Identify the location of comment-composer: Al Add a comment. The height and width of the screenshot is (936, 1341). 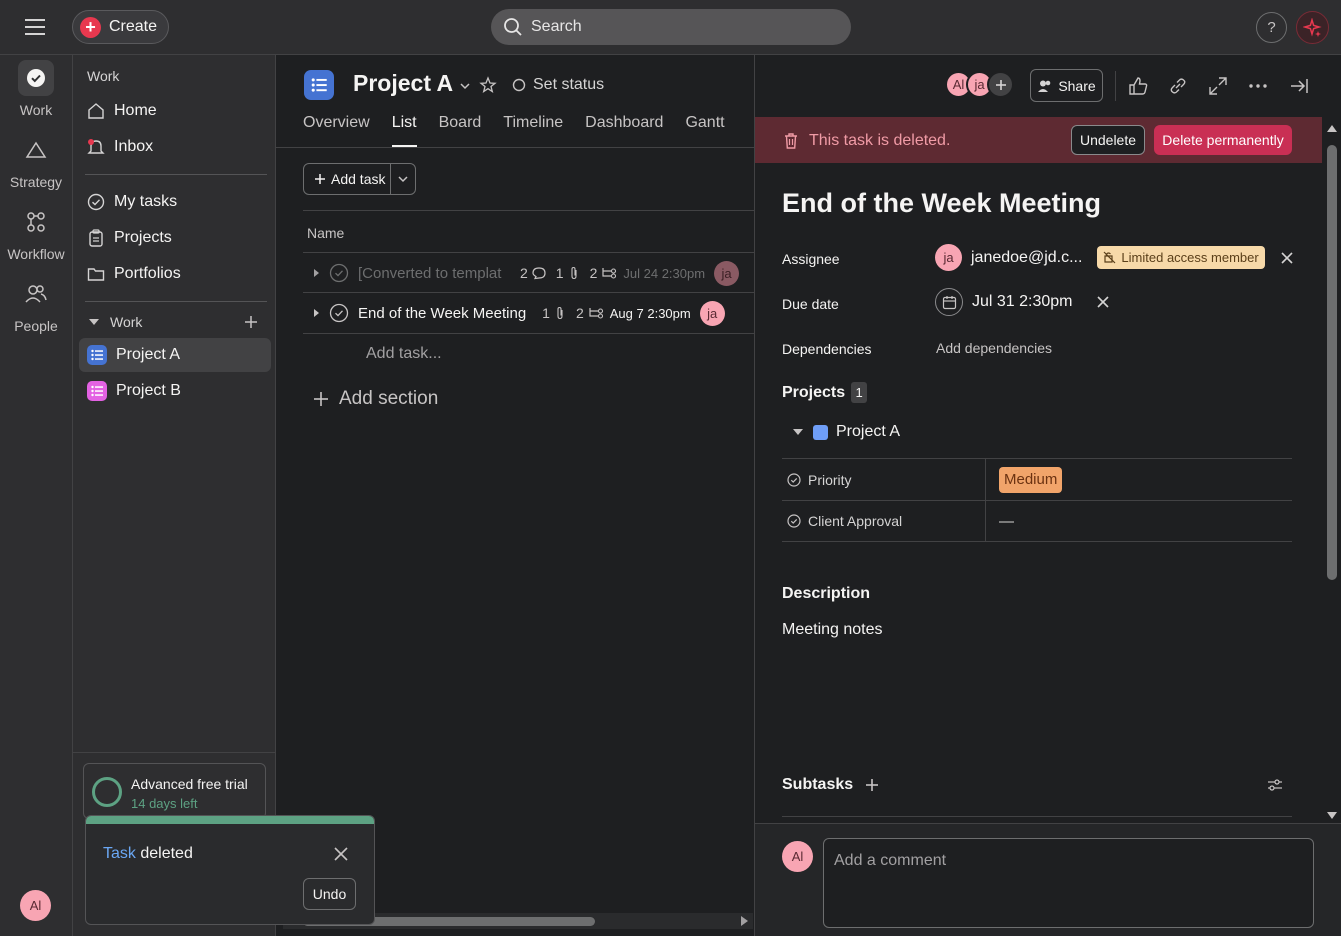
(1048, 879).